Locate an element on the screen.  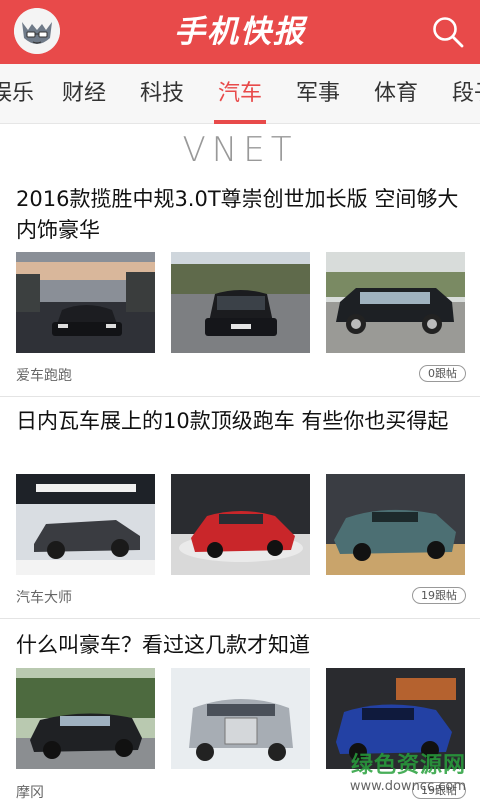
site-watermark: 绿色资源网 www.downcc.com is located at coordinates (408, 770).